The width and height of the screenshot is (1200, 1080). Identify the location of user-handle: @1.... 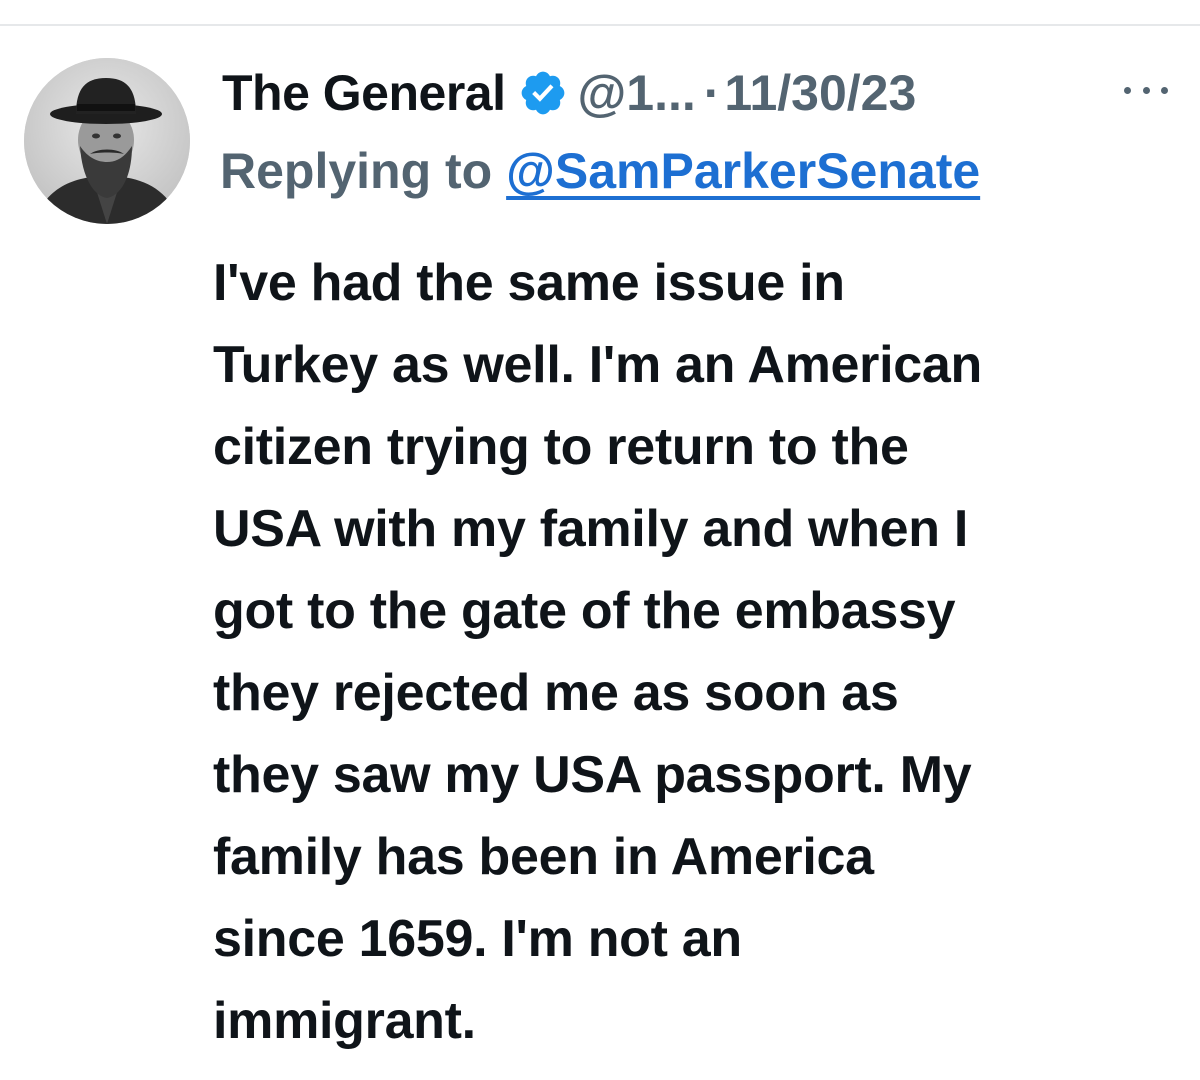
(637, 93).